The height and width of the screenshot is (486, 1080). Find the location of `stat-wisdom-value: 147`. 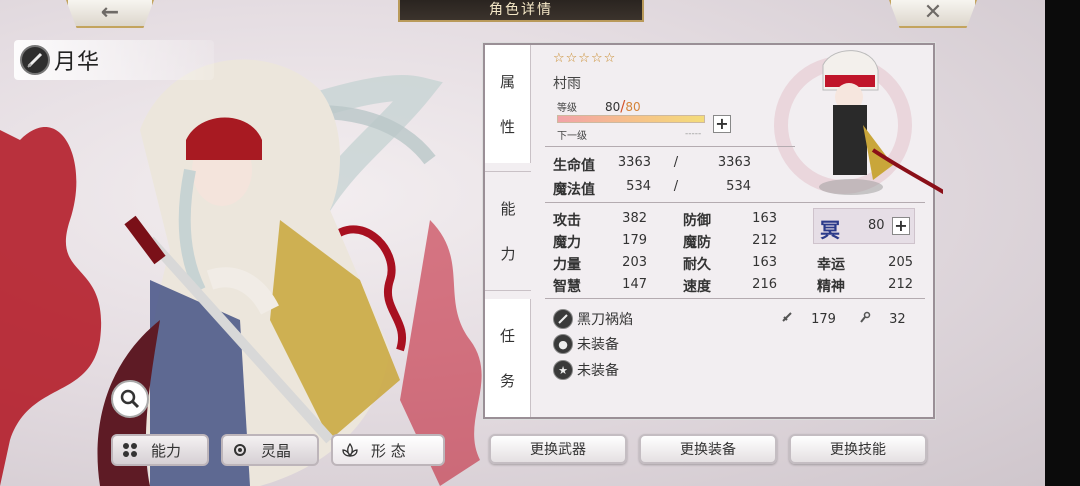

stat-wisdom-value: 147 is located at coordinates (634, 284).